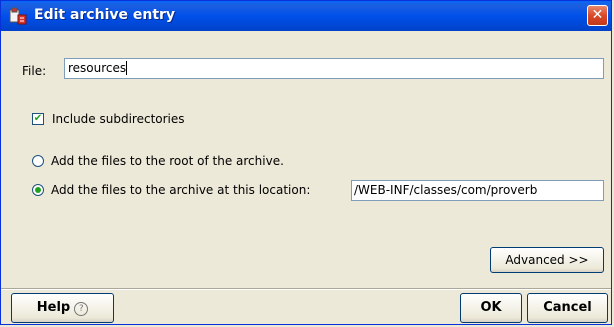 Image resolution: width=614 pixels, height=327 pixels. I want to click on help-icon: ?, so click(81, 309).